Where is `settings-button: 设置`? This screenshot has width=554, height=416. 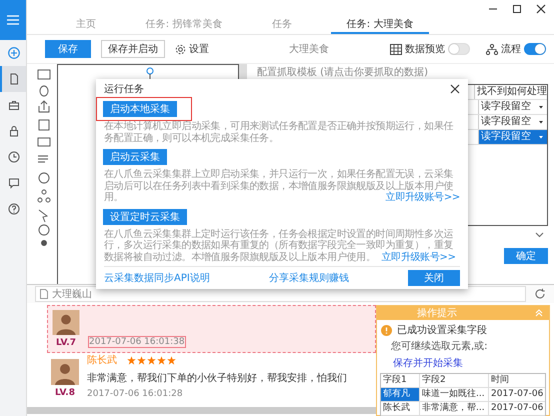 settings-button: 设置 is located at coordinates (192, 49).